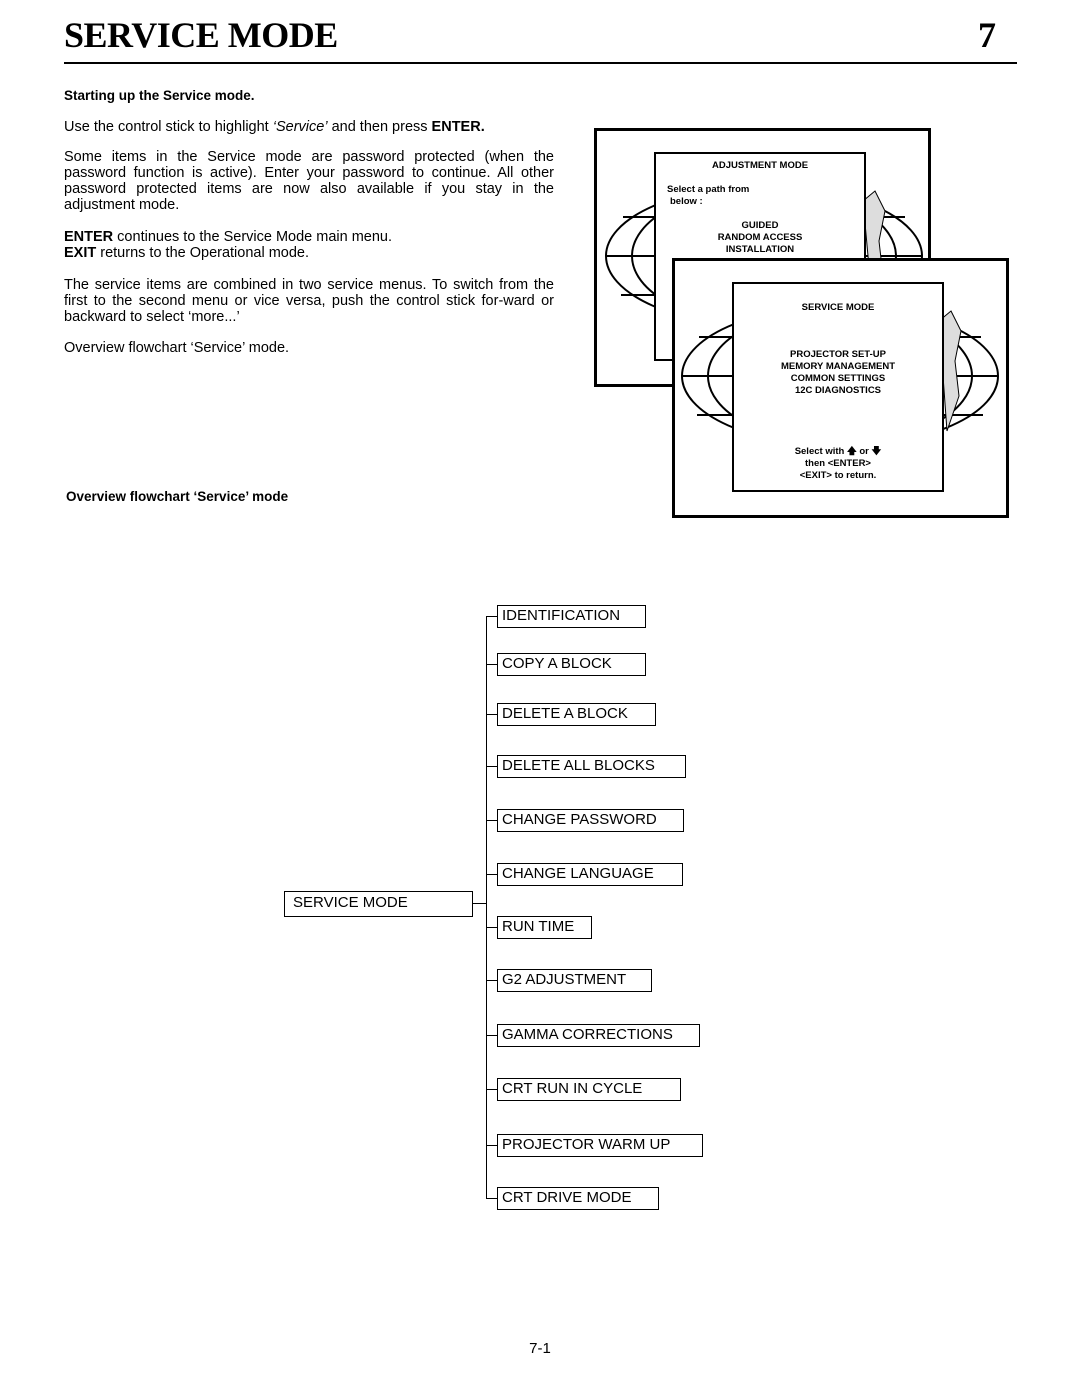  What do you see at coordinates (876, 451) in the screenshot?
I see `arrow-down-icon: 🡇` at bounding box center [876, 451].